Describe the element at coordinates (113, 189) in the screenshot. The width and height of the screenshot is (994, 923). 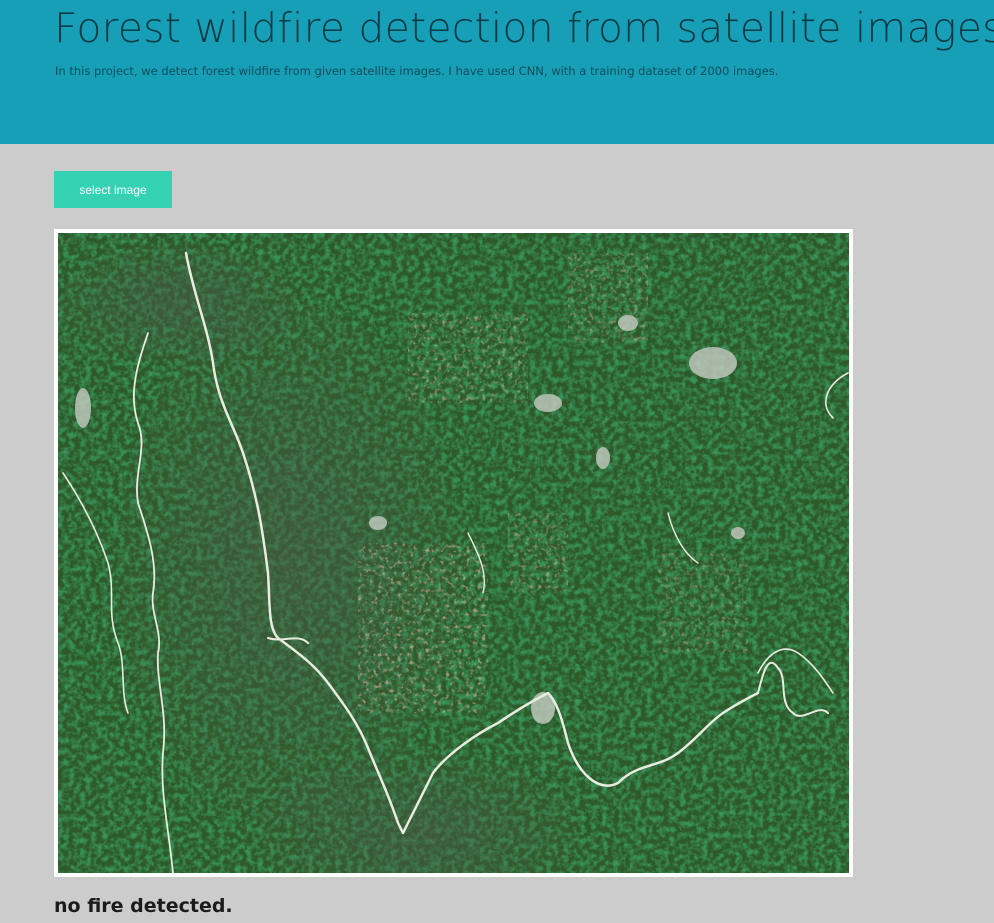
I see `select-image-button: select image` at that location.